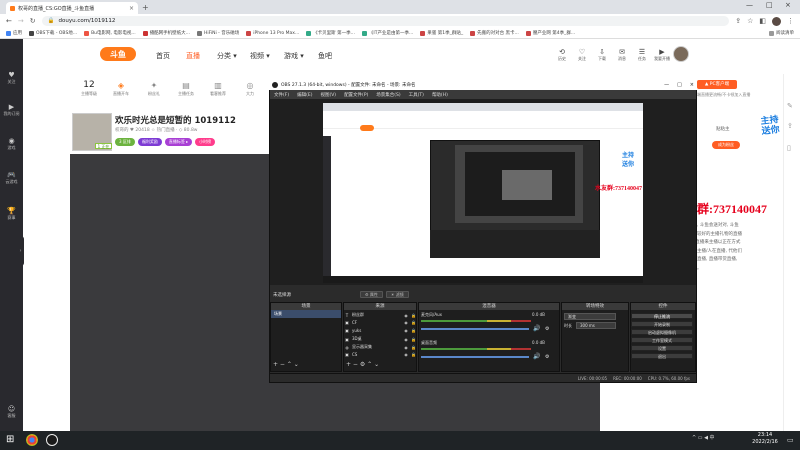 This screenshot has width=800, height=450. Describe the element at coordinates (622, 55) in the screenshot. I see `header-message: ✉ 消息` at that location.